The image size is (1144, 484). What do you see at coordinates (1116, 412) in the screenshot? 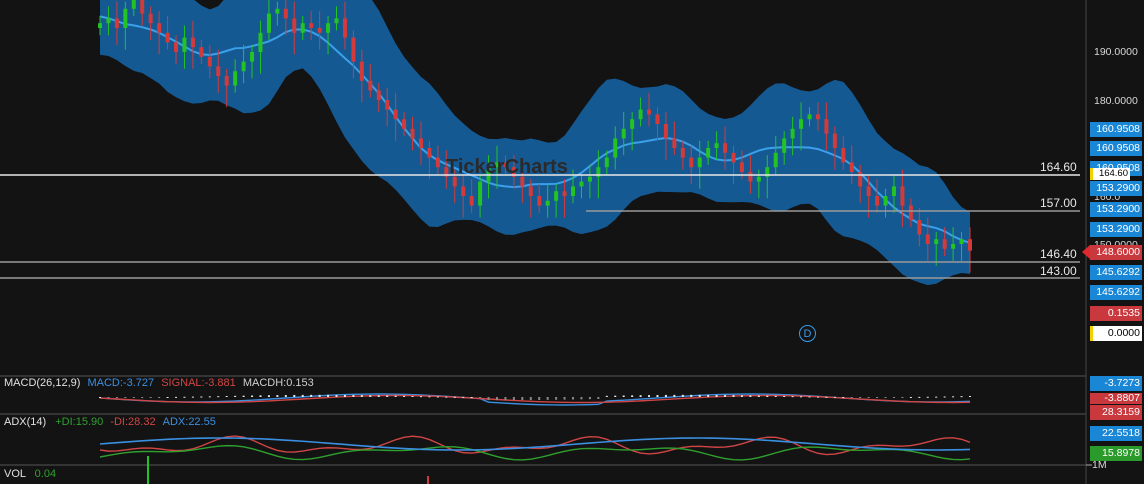
I see `minus-di-tag: 28.3159` at bounding box center [1116, 412].